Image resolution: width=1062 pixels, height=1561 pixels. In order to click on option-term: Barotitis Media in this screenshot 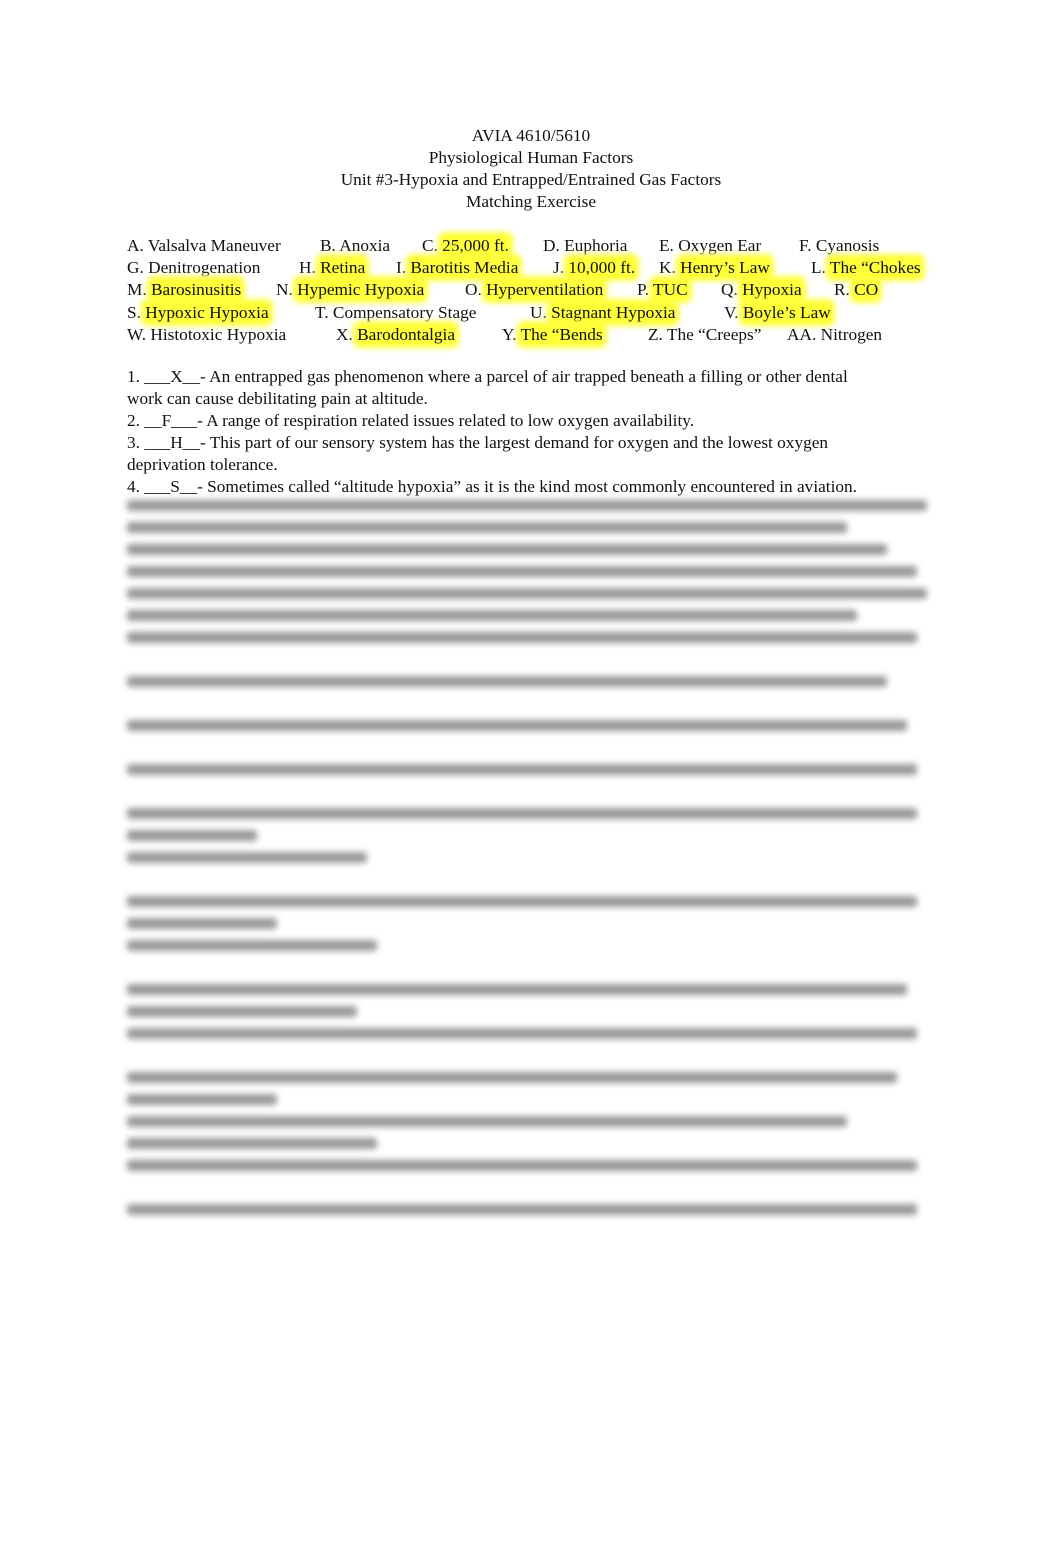, I will do `click(464, 268)`.